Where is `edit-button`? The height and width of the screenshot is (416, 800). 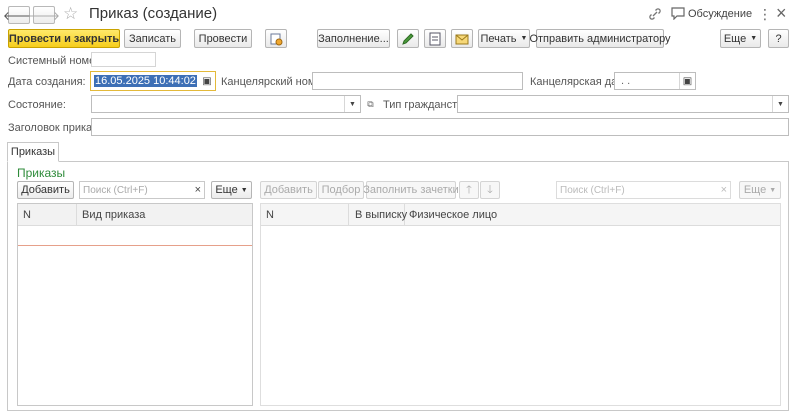
edit-button is located at coordinates (408, 38).